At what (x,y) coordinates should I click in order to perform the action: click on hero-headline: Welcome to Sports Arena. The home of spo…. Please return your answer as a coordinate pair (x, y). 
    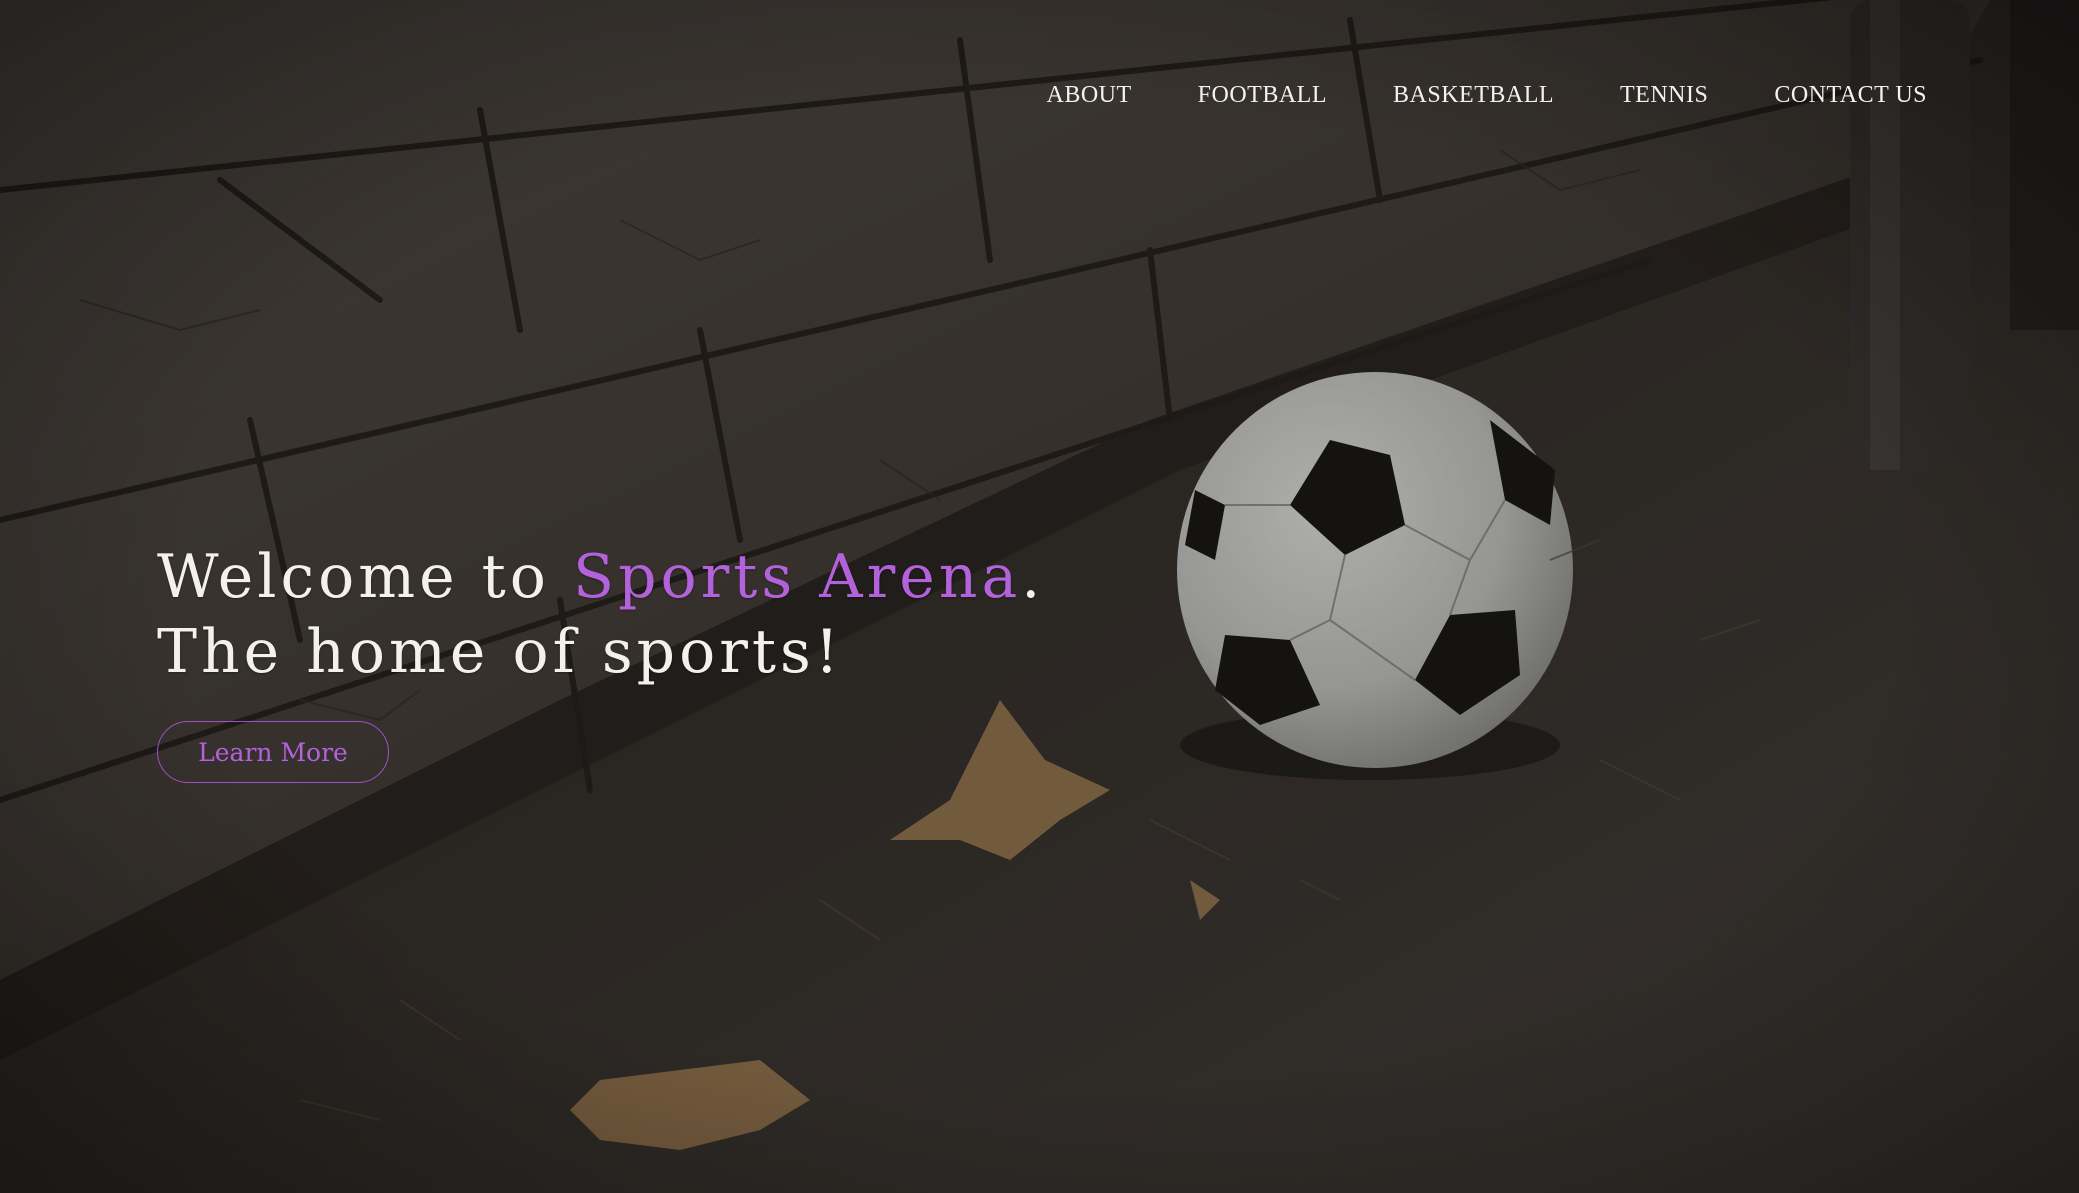
    Looking at the image, I should click on (600, 615).